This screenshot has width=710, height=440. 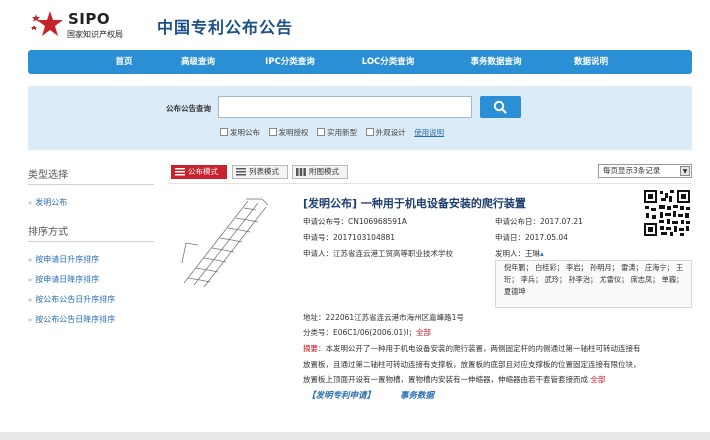 I want to click on nav-advanced-search: 高级查询, so click(x=198, y=62).